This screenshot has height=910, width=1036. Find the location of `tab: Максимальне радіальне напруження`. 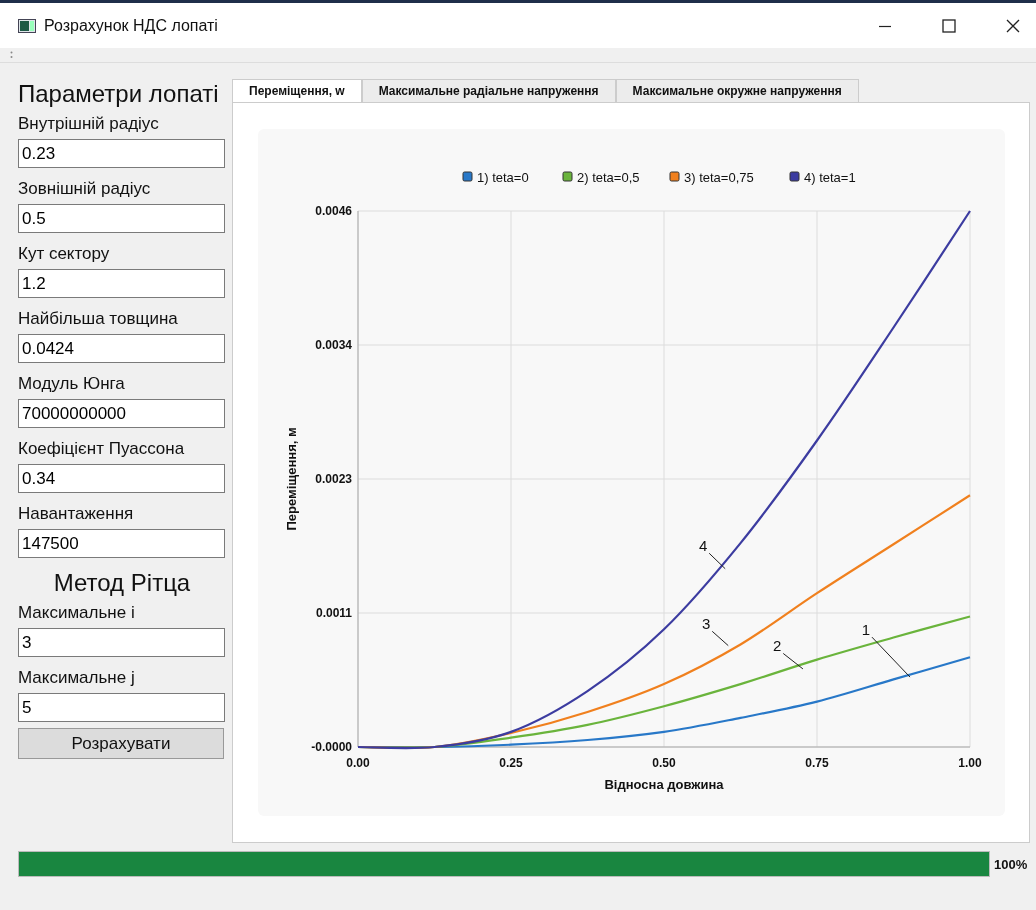

tab: Максимальне радіальне напруження is located at coordinates (488, 90).